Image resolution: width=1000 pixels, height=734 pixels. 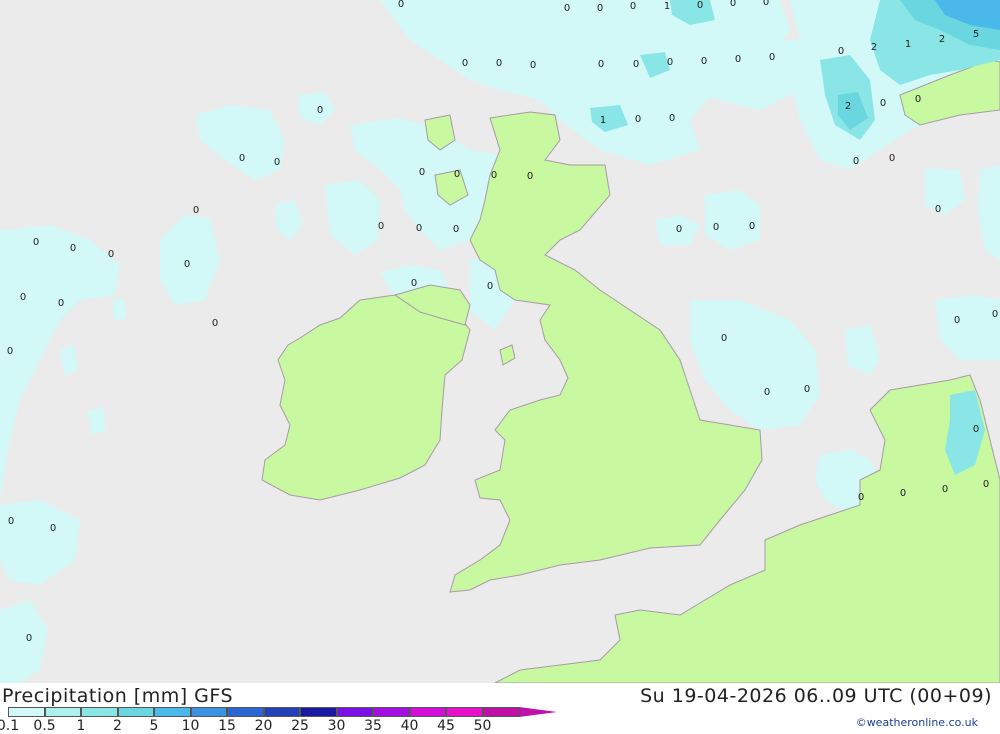 I want to click on colorbar-label: 35, so click(x=373, y=726).